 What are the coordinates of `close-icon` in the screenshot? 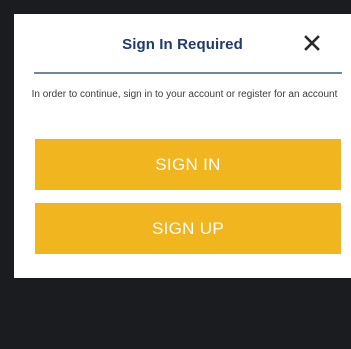 It's located at (312, 43).